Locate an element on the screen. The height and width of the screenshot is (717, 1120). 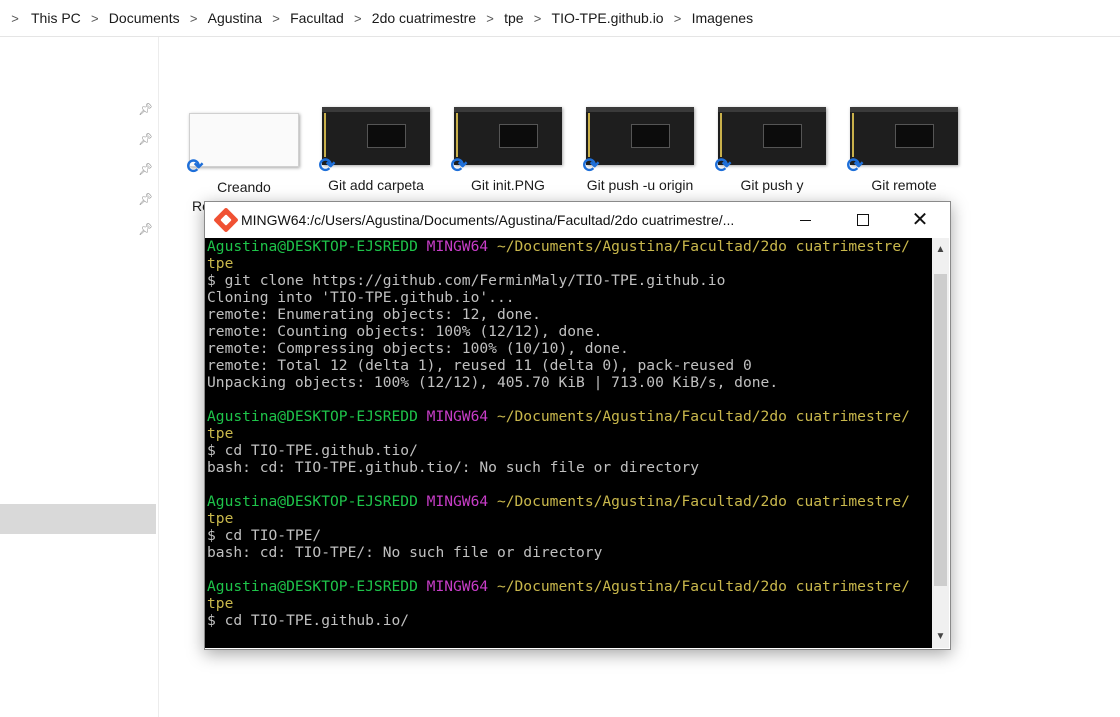
file-label: Git push -u origin is located at coordinates (640, 185).